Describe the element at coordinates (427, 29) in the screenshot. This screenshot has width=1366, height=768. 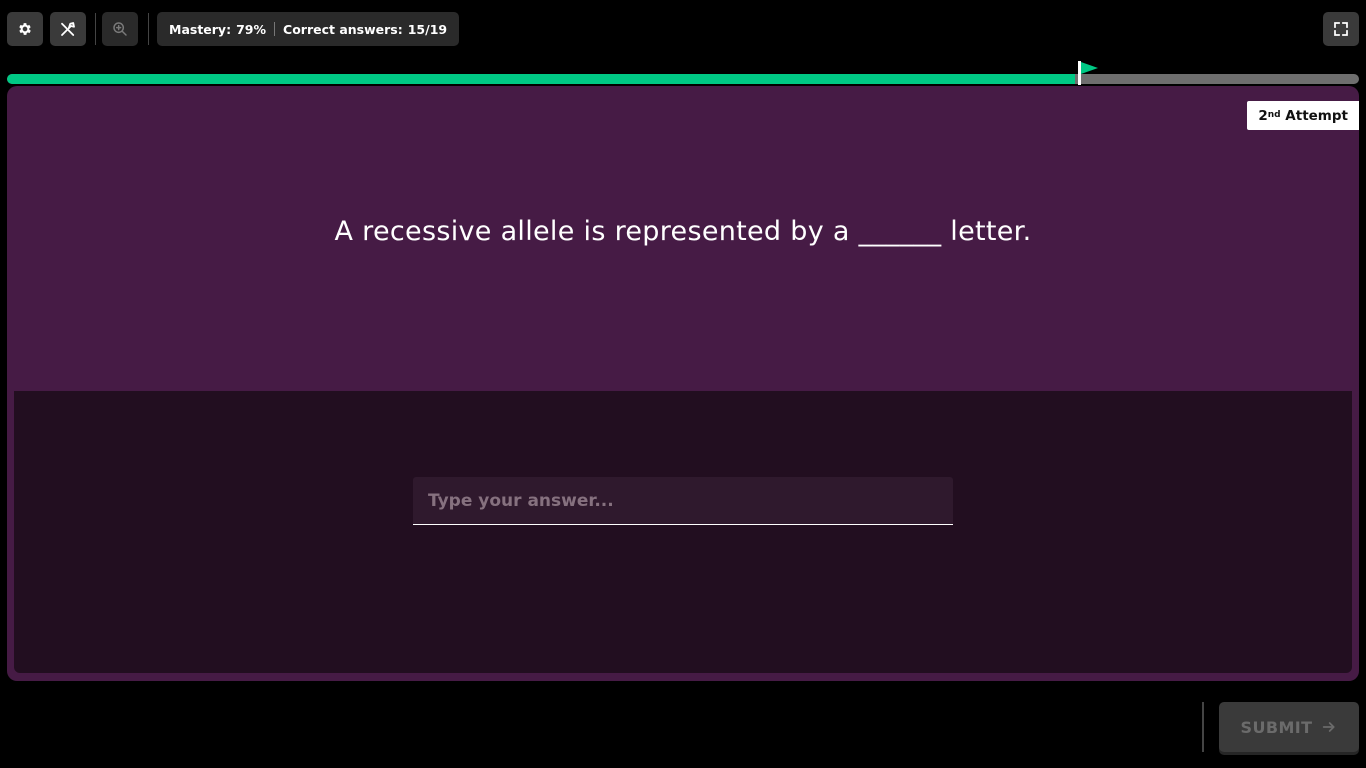
I see `correct-answers-value: 15/19` at that location.